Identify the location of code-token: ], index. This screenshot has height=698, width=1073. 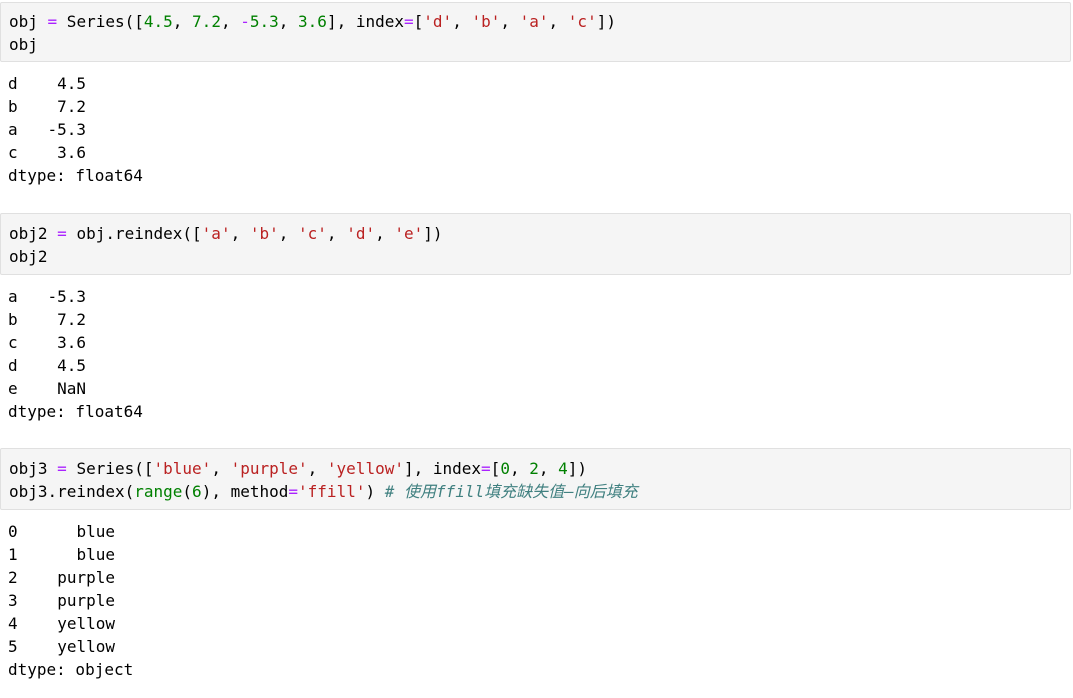
(442, 468).